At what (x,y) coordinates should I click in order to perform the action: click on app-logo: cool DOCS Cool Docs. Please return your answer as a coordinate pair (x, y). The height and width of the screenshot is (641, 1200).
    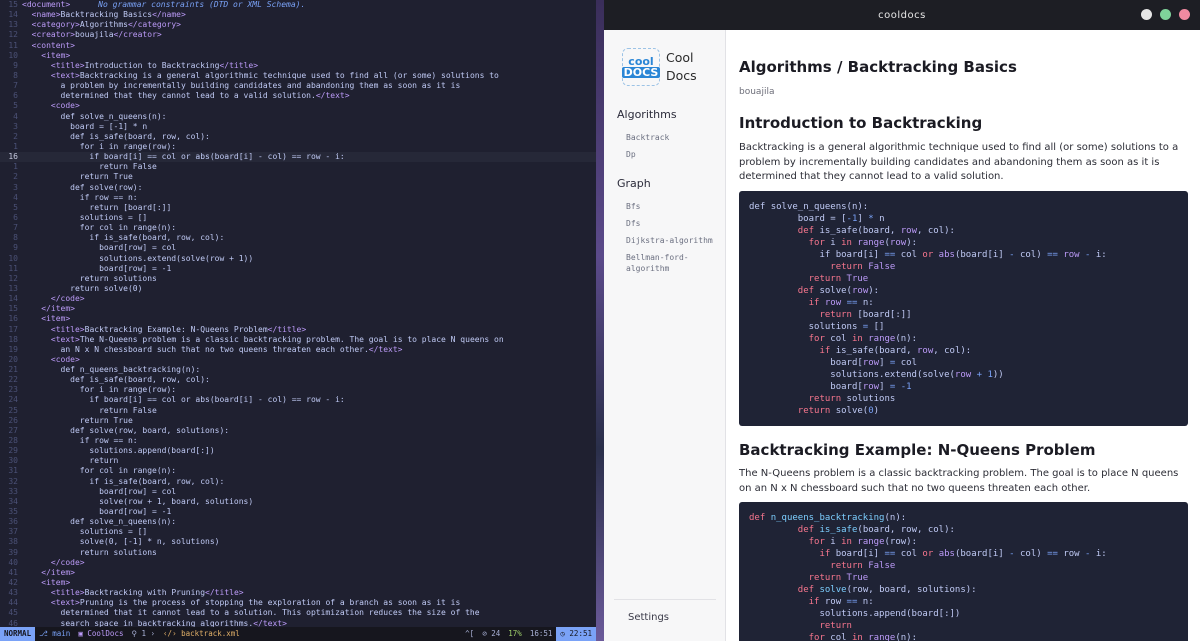
    Looking at the image, I should click on (659, 67).